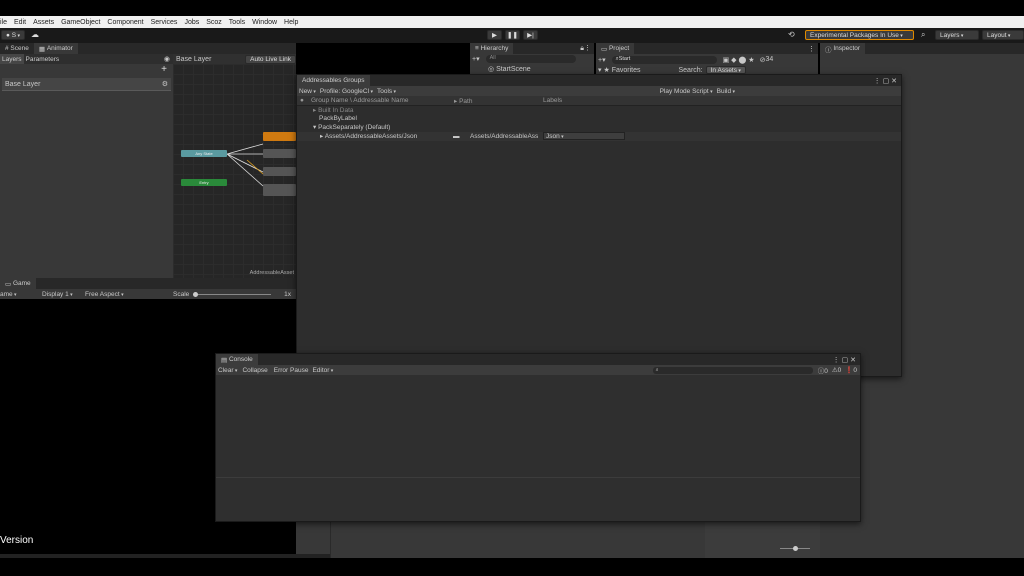 This screenshot has width=1024, height=576. Describe the element at coordinates (129, 294) in the screenshot. I see `aspect-dropdown: Free Aspect` at that location.